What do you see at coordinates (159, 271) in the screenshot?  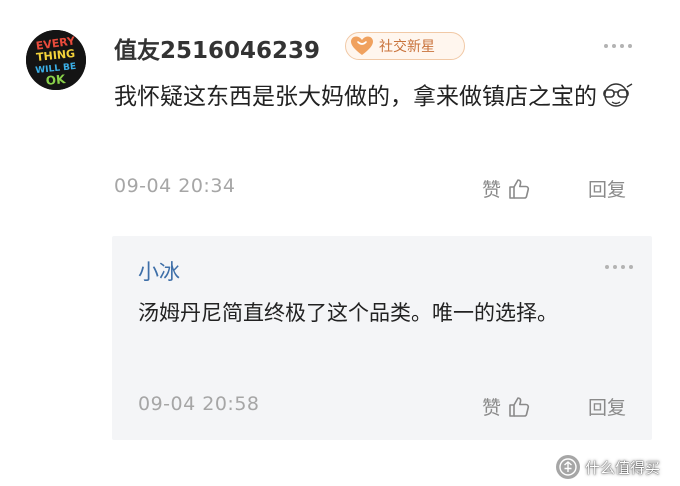 I see `reply-username: 小冰` at bounding box center [159, 271].